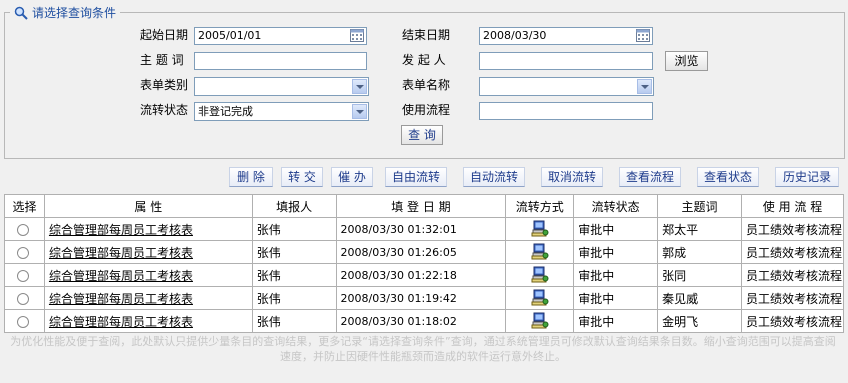 Image resolution: width=848 pixels, height=383 pixels. I want to click on flow-label: 使用流程, so click(426, 110).